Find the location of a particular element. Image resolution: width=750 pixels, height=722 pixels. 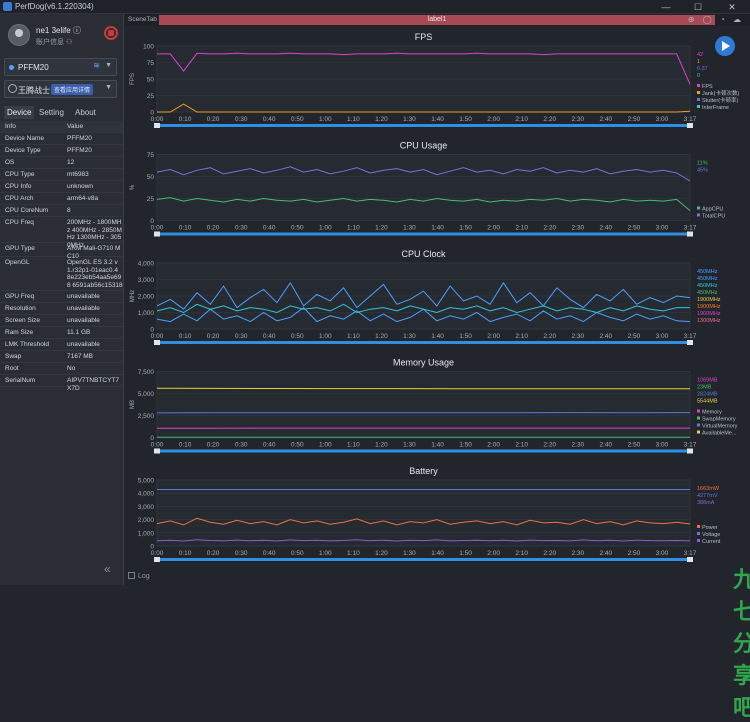

x-tick-label: 0:10 is located at coordinates (185, 119).